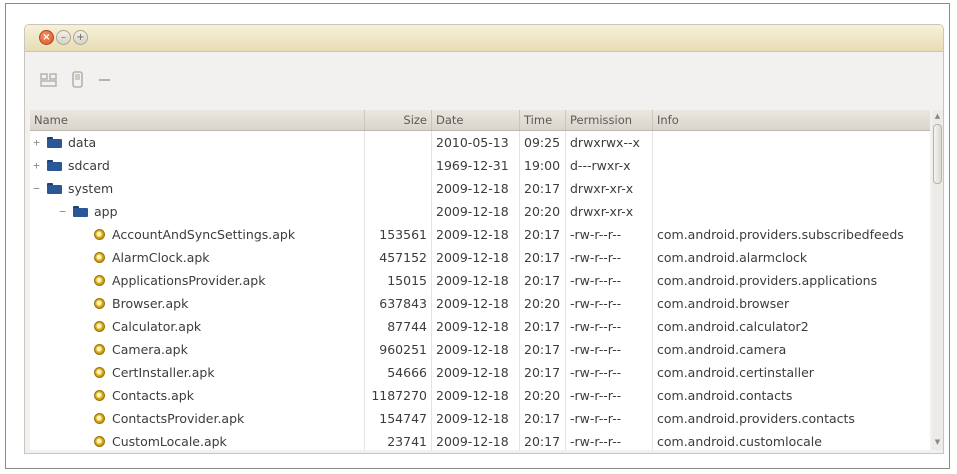 The width and height of the screenshot is (957, 474). What do you see at coordinates (480, 211) in the screenshot?
I see `table-row: − app 2009-12-18 20:20 drwxr-xr-x` at bounding box center [480, 211].